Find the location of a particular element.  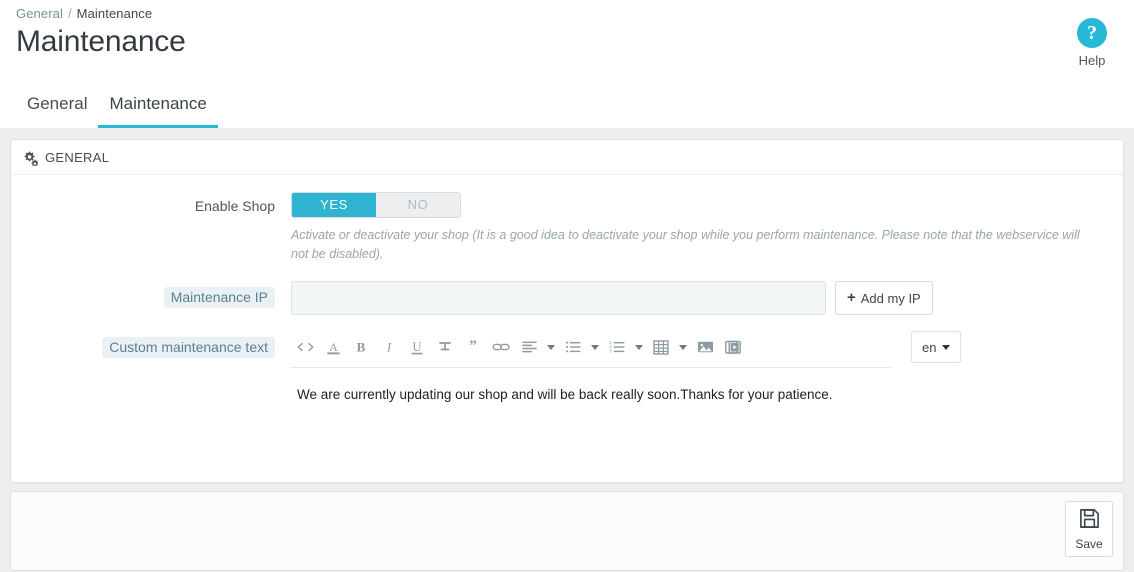

italic-icon: I is located at coordinates (389, 347).